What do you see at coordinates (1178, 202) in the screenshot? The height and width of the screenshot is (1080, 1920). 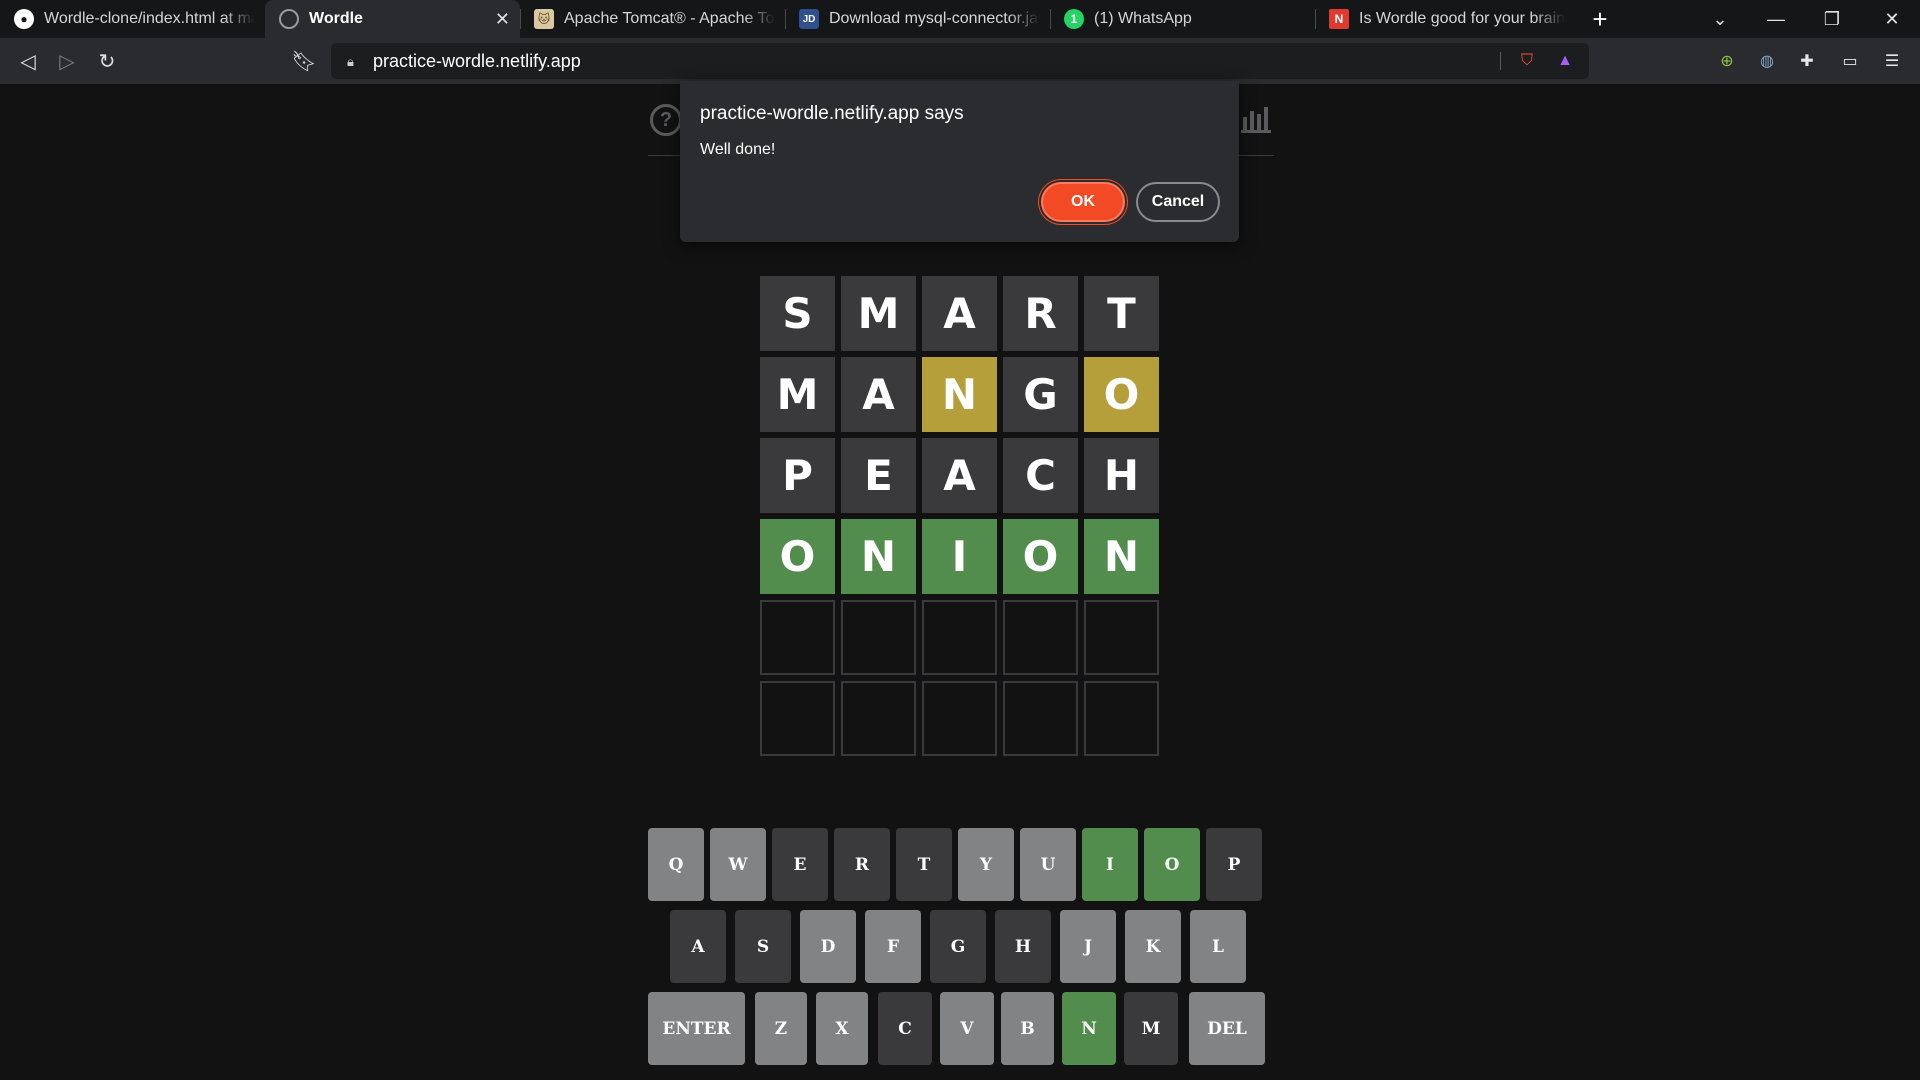 I see `cancel-button: Cancel` at bounding box center [1178, 202].